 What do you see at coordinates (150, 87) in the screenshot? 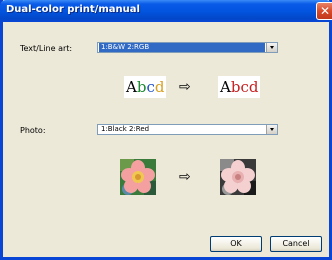
I see `sample-before-c: c` at bounding box center [150, 87].